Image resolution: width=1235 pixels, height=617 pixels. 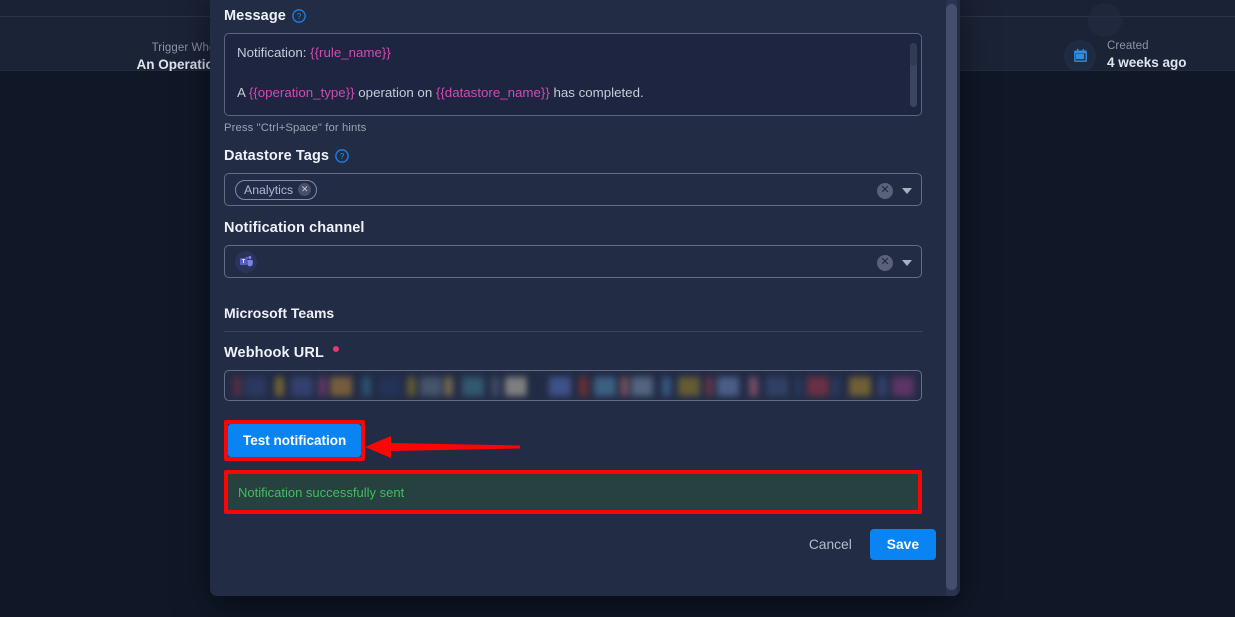 What do you see at coordinates (951, 297) in the screenshot?
I see `dialog-scrollbar-thumb` at bounding box center [951, 297].